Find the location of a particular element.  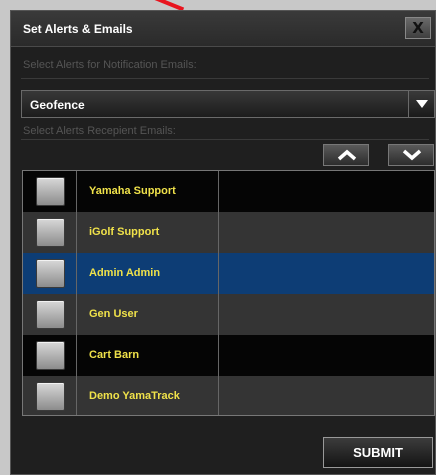

recipient-name: Yamaha Support is located at coordinates (132, 191).